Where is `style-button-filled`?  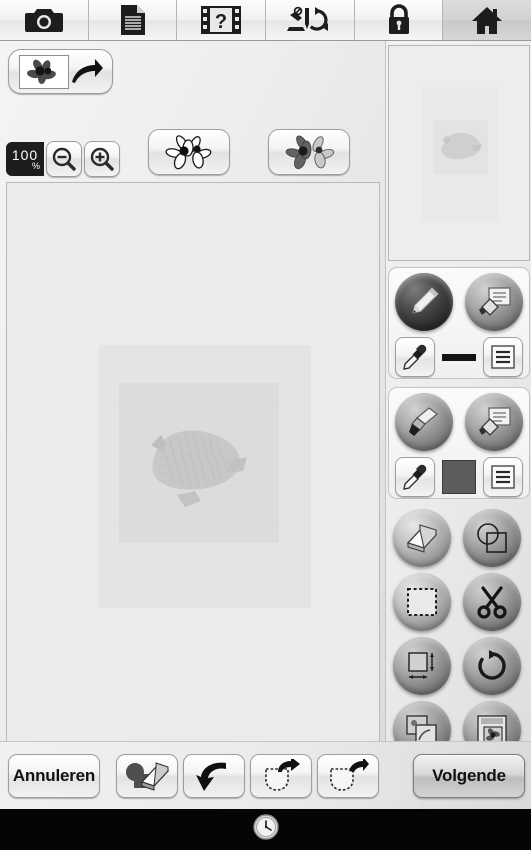 style-button-filled is located at coordinates (309, 152).